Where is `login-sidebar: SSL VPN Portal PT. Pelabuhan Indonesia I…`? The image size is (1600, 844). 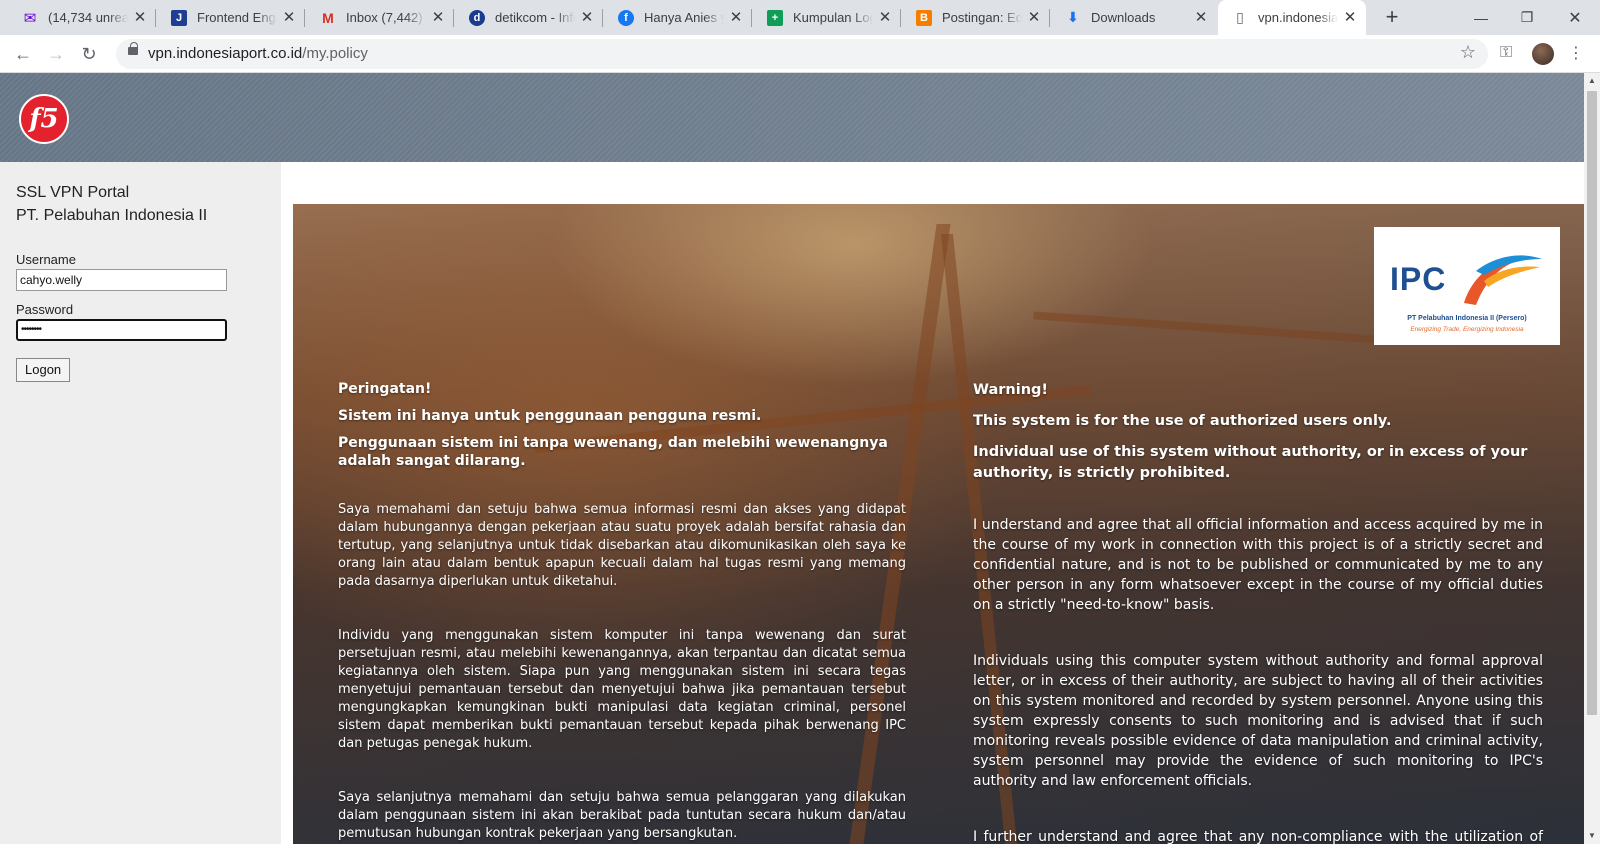
login-sidebar: SSL VPN Portal PT. Pelabuhan Indonesia I… is located at coordinates (140, 503).